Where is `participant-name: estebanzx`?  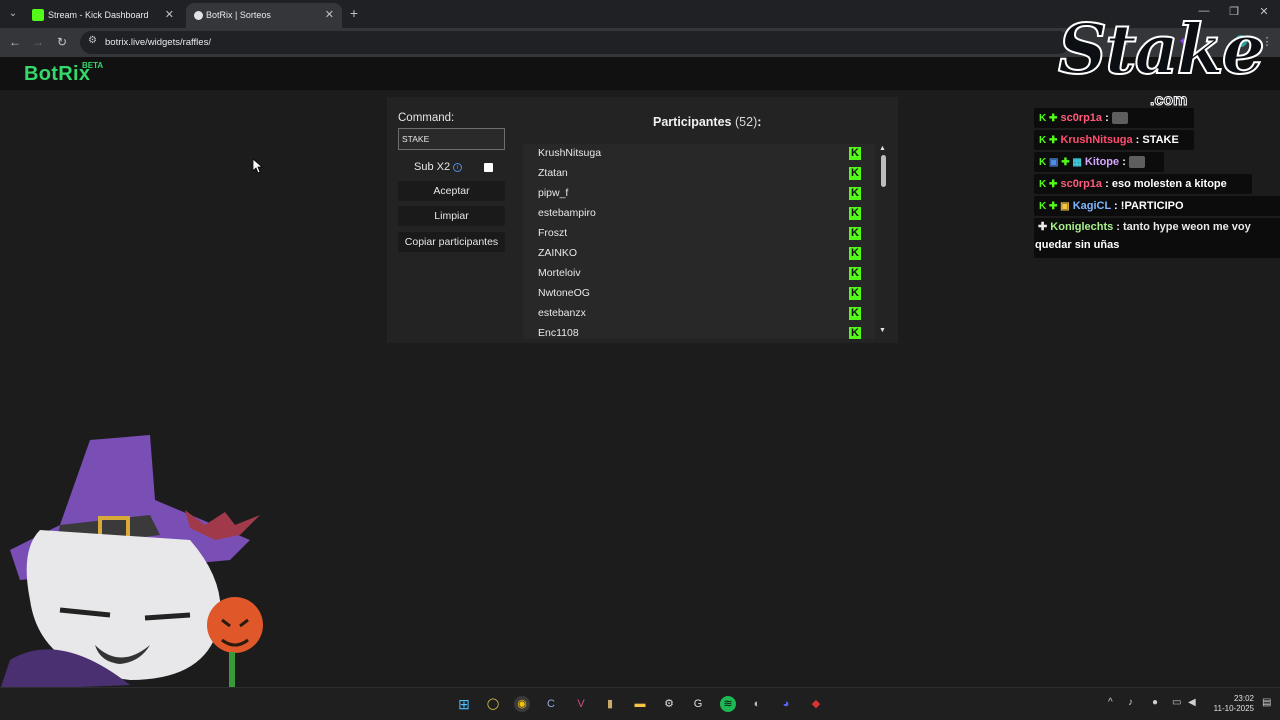
participant-name: estebanzx is located at coordinates (562, 313).